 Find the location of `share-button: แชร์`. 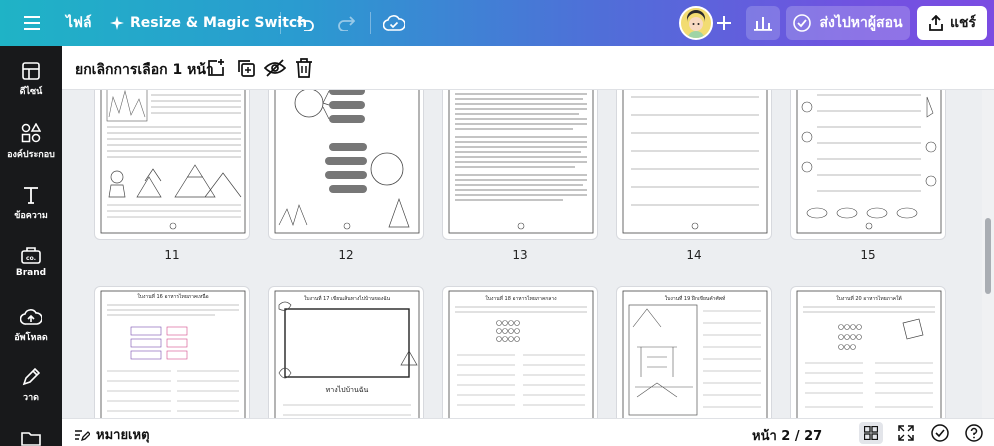

share-button: แชร์ is located at coordinates (952, 23).